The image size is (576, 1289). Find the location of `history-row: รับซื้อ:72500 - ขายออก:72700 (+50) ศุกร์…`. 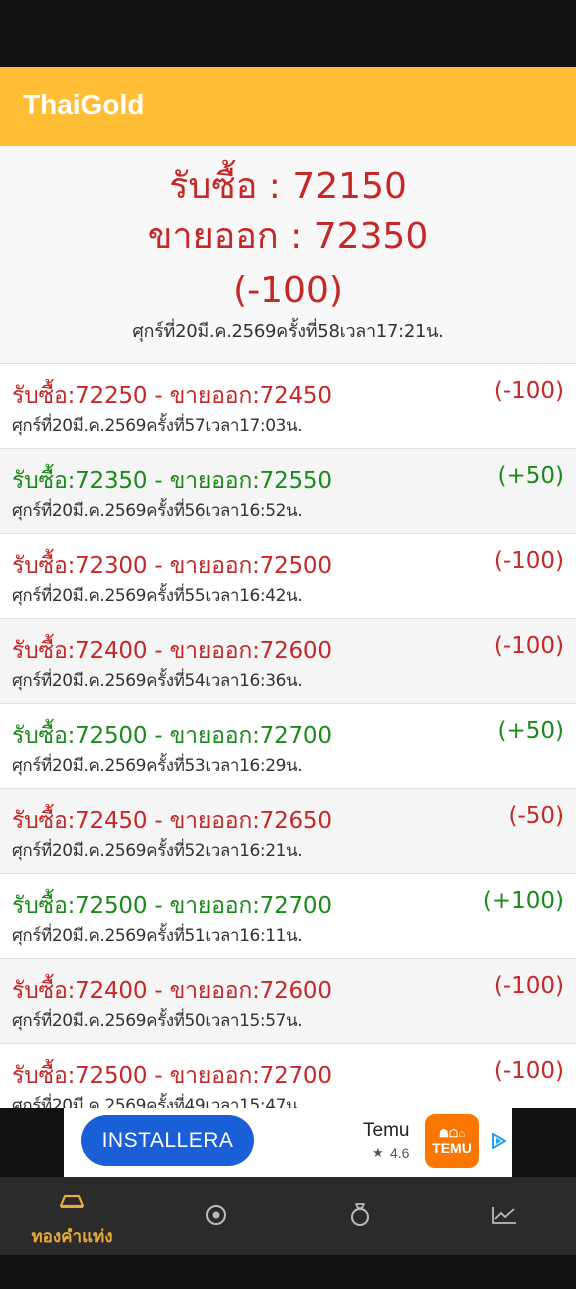

history-row: รับซื้อ:72500 - ขายออก:72700 (+50) ศุกร์… is located at coordinates (288, 746).